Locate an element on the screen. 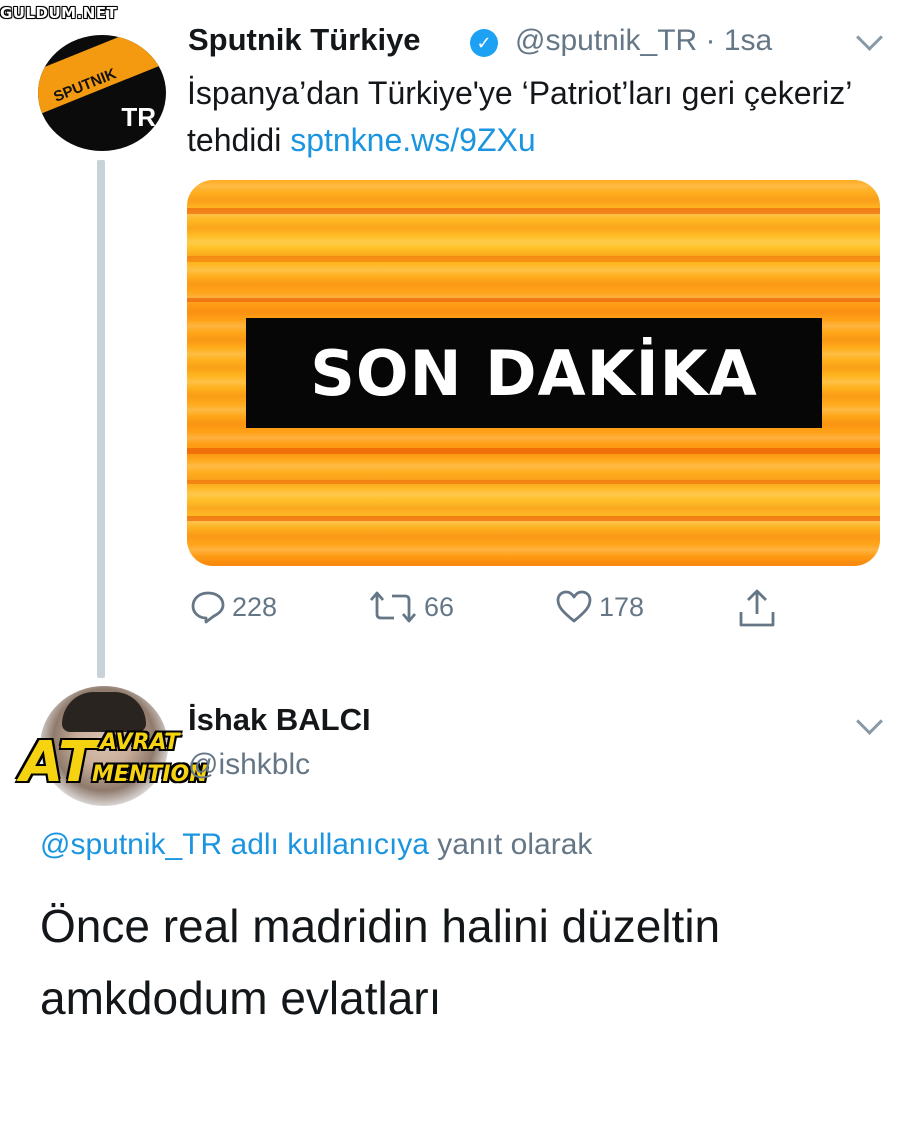 This screenshot has height=1123, width=918. reply-icon is located at coordinates (208, 607).